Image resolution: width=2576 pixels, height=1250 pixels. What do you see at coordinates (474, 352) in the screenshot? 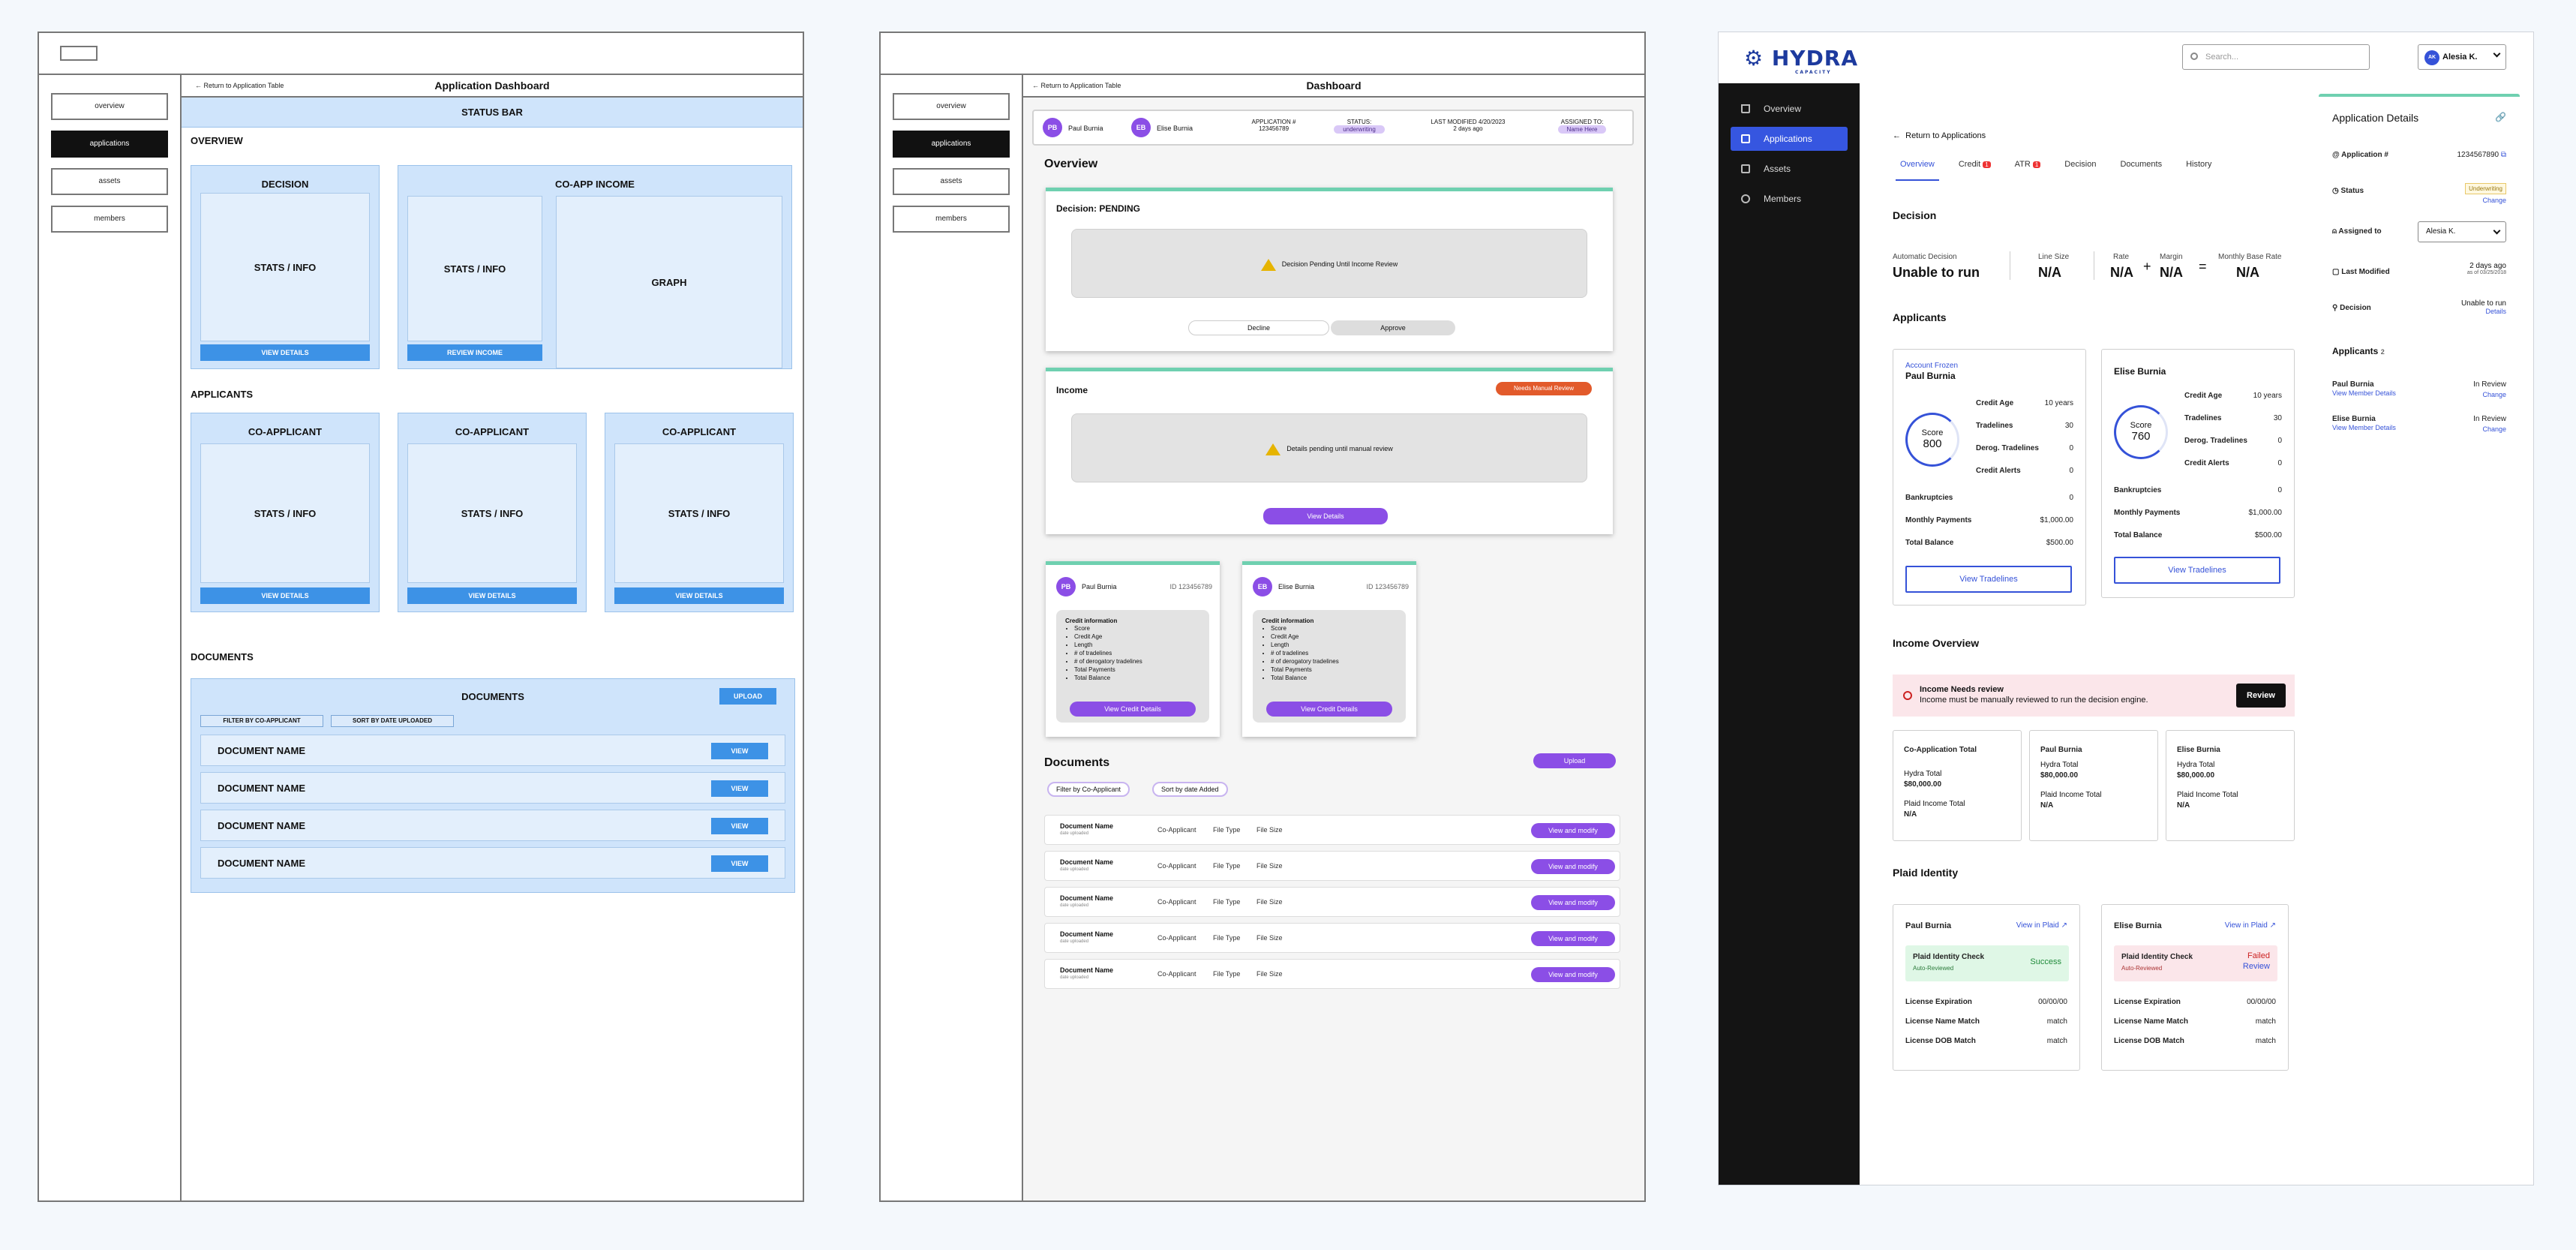
I see `review-income-button: REVIEW INCOME` at bounding box center [474, 352].